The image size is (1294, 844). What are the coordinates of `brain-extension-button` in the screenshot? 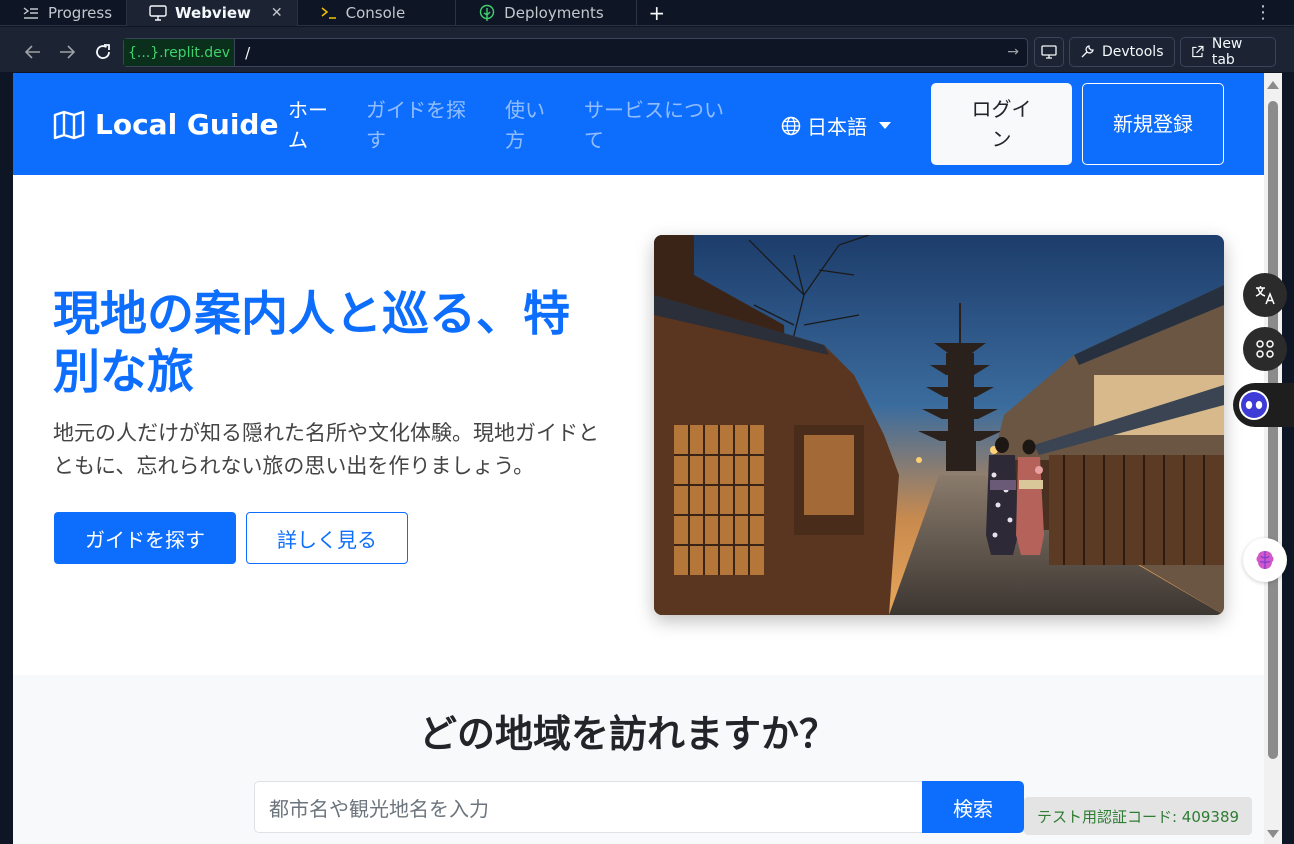 It's located at (1265, 560).